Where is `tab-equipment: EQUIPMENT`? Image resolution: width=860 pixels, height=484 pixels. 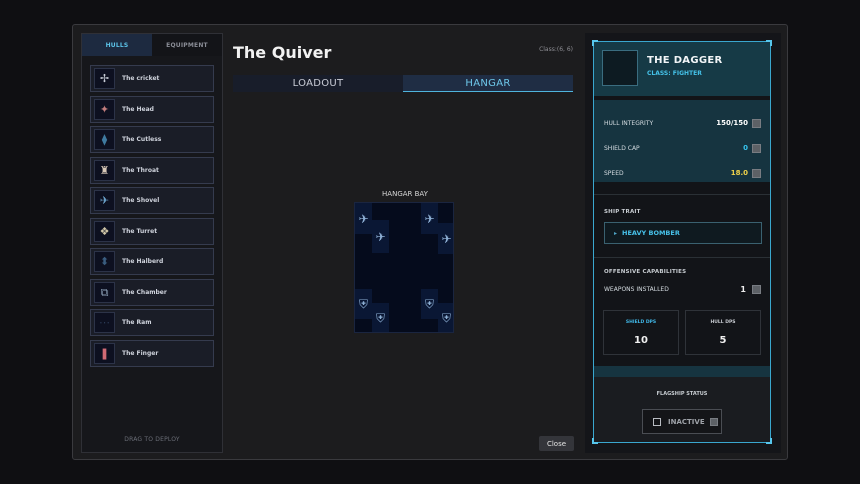 tab-equipment: EQUIPMENT is located at coordinates (187, 45).